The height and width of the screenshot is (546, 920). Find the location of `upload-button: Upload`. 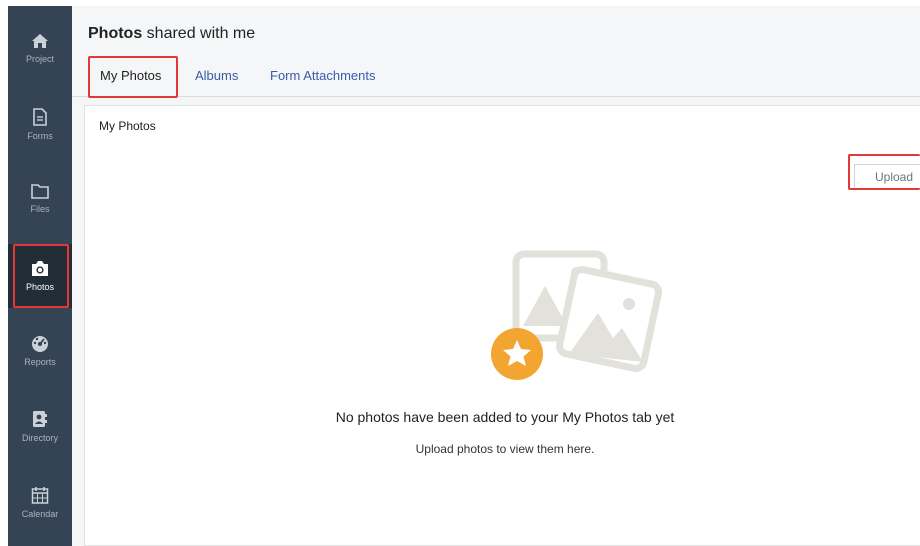

upload-button: Upload is located at coordinates (887, 177).